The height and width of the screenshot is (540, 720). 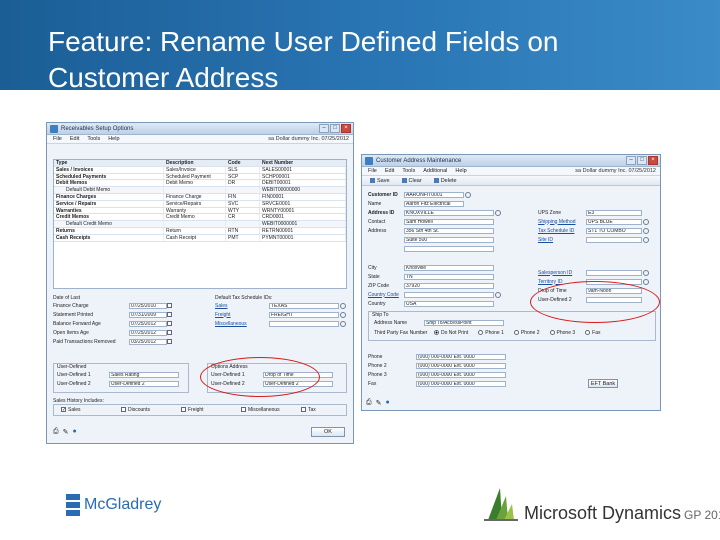 What do you see at coordinates (260, 409) in the screenshot?
I see `sales-history-item: Miscellaneous` at bounding box center [260, 409].